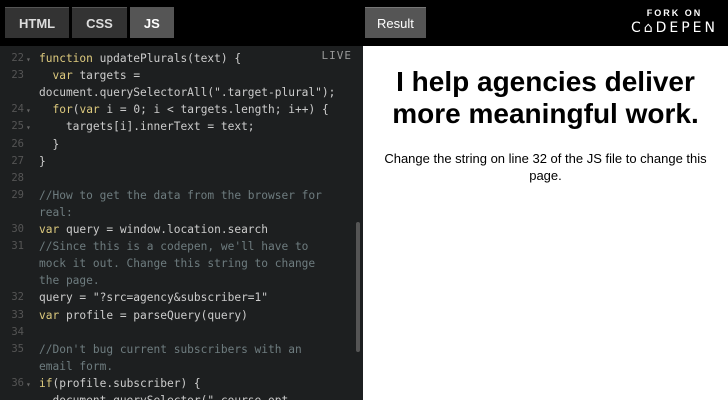 Image resolution: width=728 pixels, height=400 pixels. I want to click on code-line: 33 var profile = parseQuery(query), so click(180, 315).